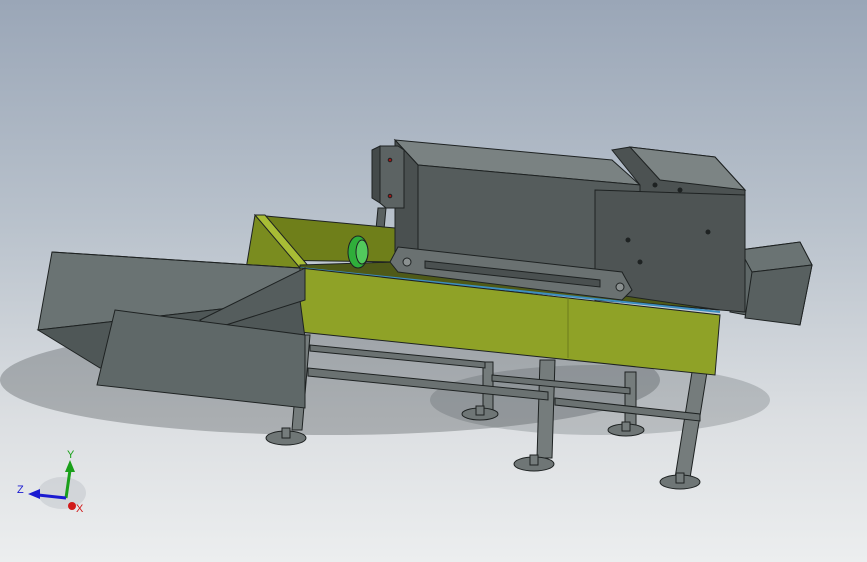 The width and height of the screenshot is (867, 562). What do you see at coordinates (80, 509) in the screenshot?
I see `x-axis-label: X` at bounding box center [80, 509].